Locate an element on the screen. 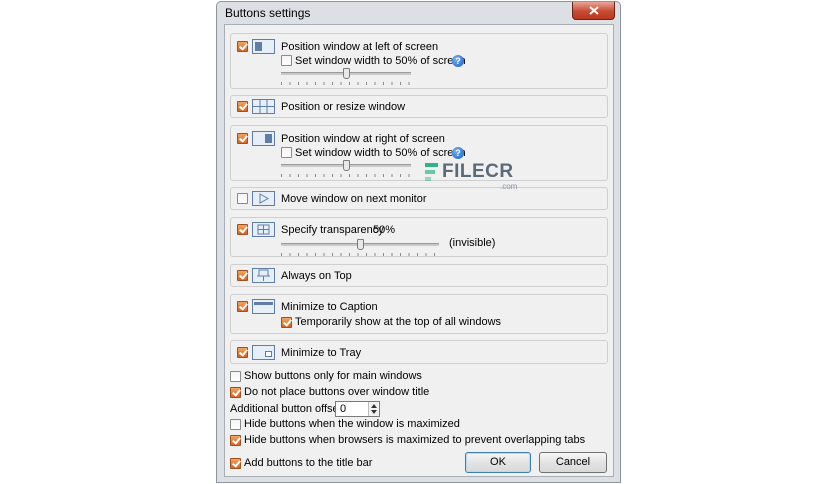  resize-window-icon is located at coordinates (263, 106).